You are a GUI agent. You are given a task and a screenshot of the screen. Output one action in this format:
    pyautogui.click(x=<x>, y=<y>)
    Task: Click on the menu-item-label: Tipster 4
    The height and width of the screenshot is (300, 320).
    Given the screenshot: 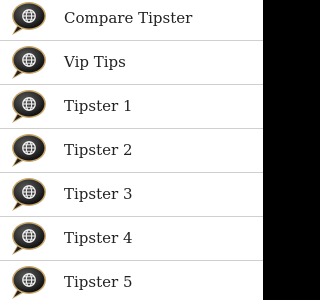 What is the action you would take?
    pyautogui.click(x=98, y=238)
    